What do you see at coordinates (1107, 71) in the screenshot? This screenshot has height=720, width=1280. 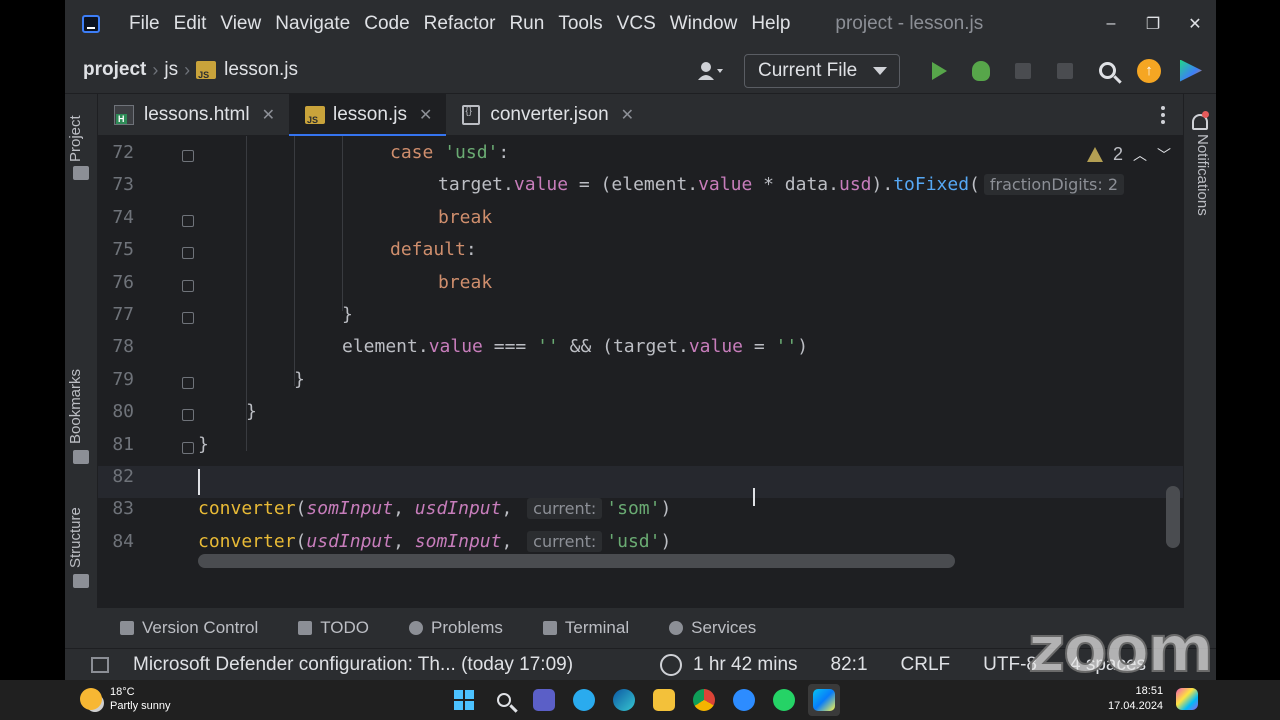 I see `search-everywhere-button` at bounding box center [1107, 71].